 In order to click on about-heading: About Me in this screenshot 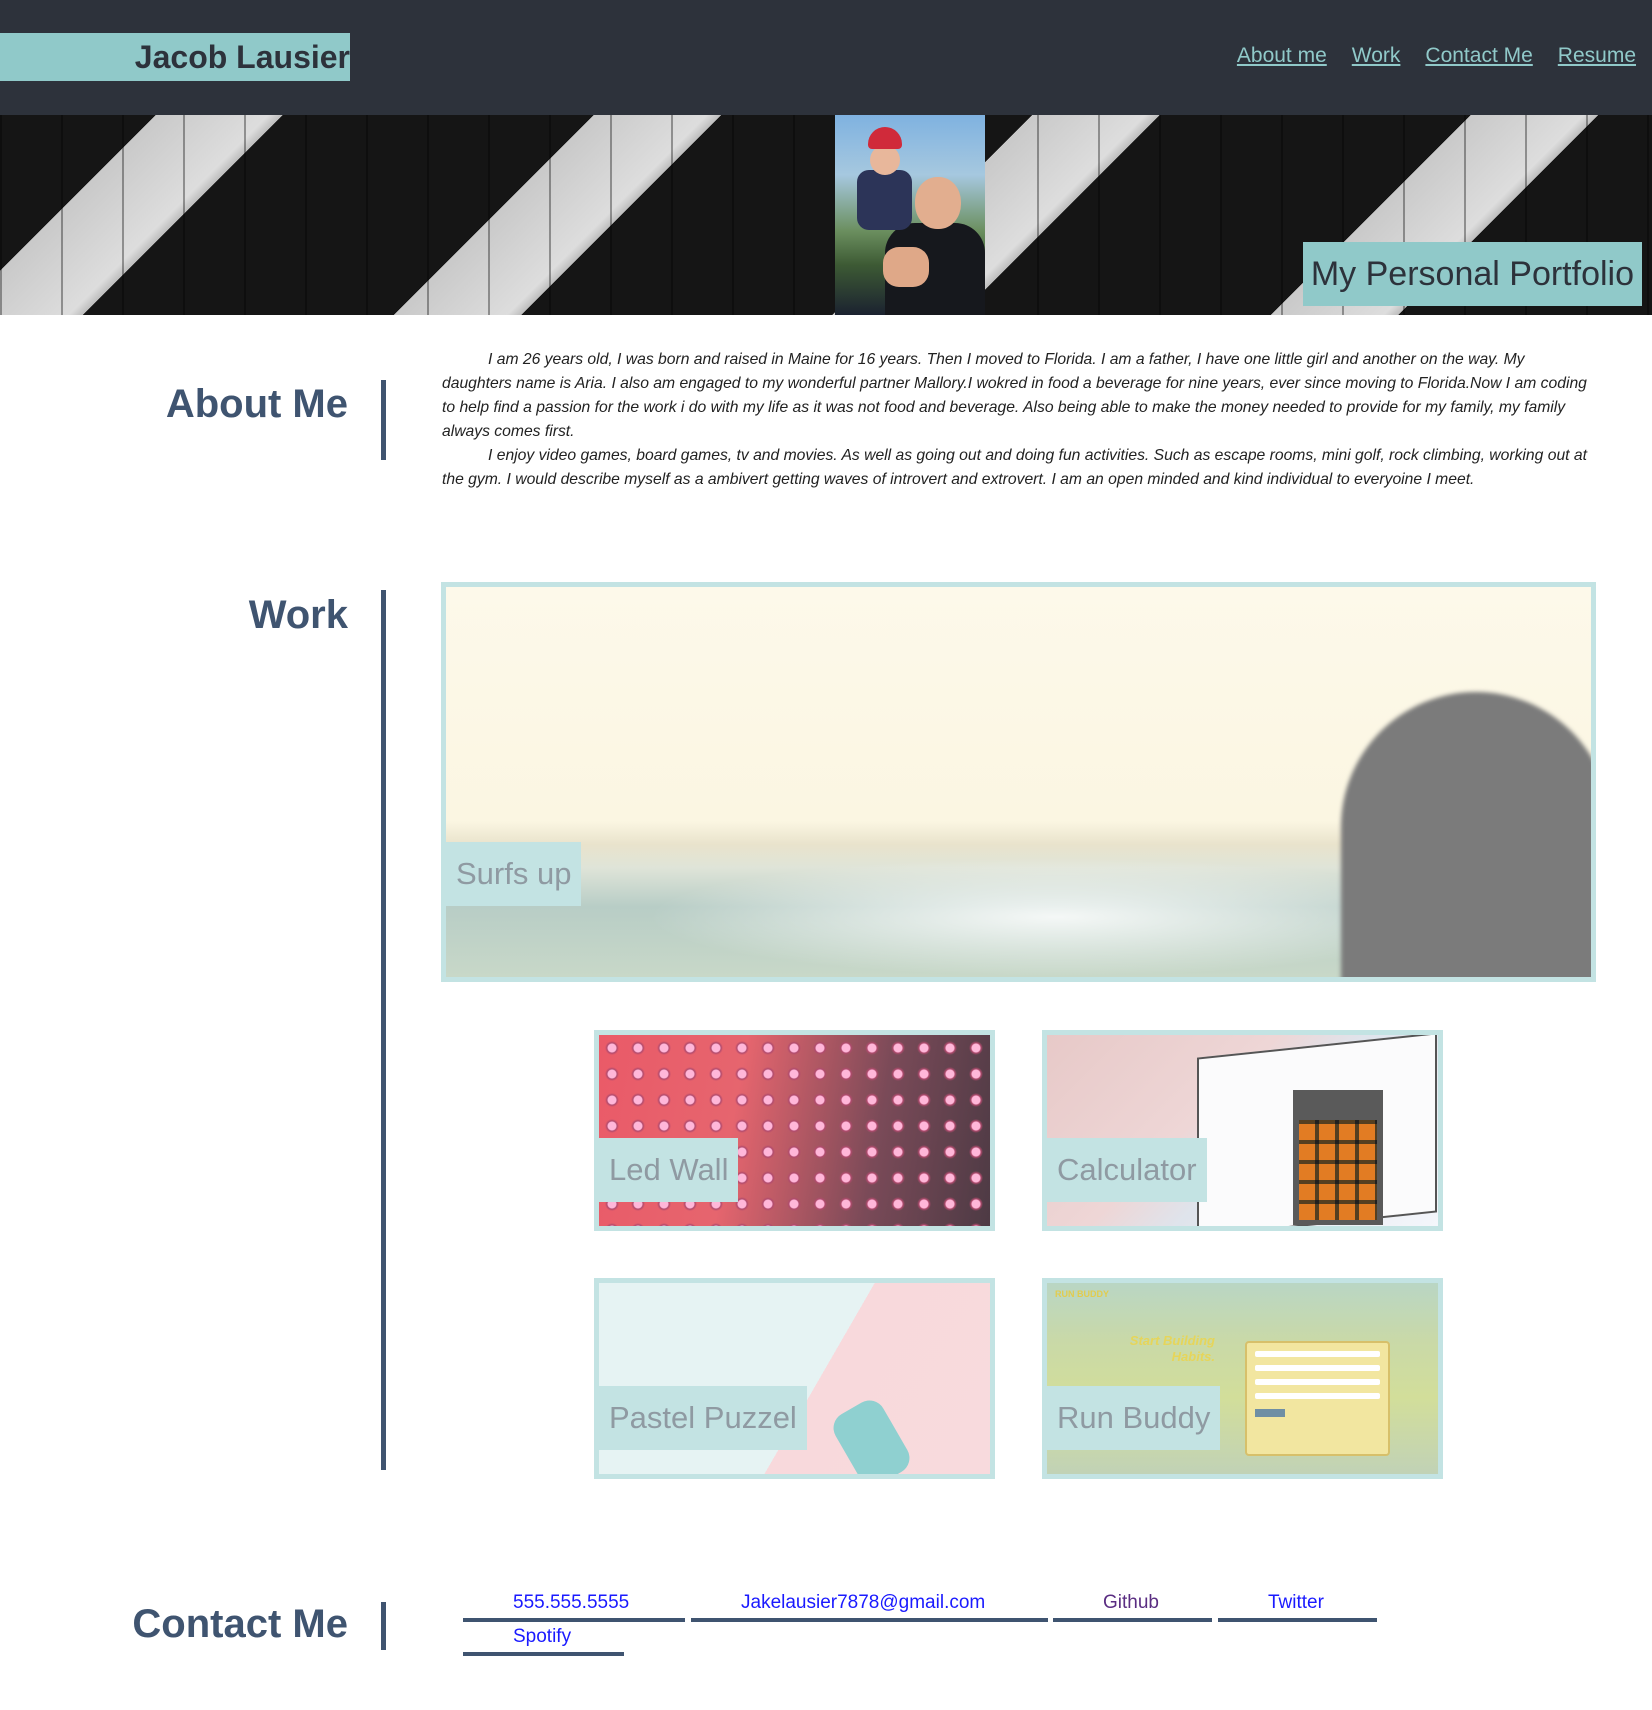, I will do `click(256, 404)`.